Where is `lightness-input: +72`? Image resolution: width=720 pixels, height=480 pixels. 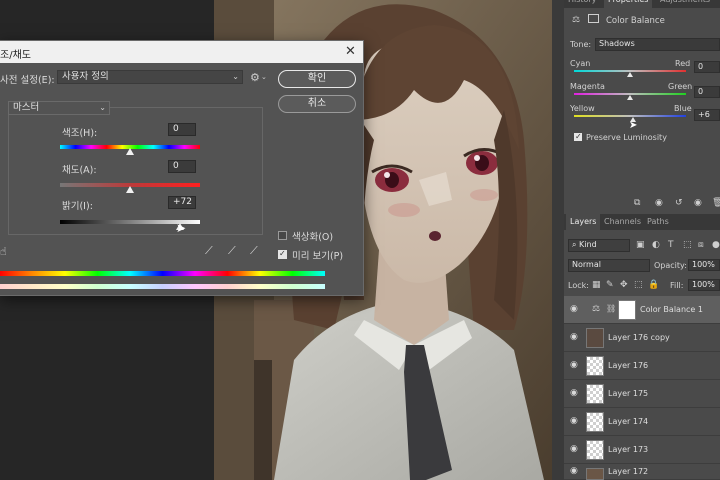 lightness-input: +72 is located at coordinates (182, 202).